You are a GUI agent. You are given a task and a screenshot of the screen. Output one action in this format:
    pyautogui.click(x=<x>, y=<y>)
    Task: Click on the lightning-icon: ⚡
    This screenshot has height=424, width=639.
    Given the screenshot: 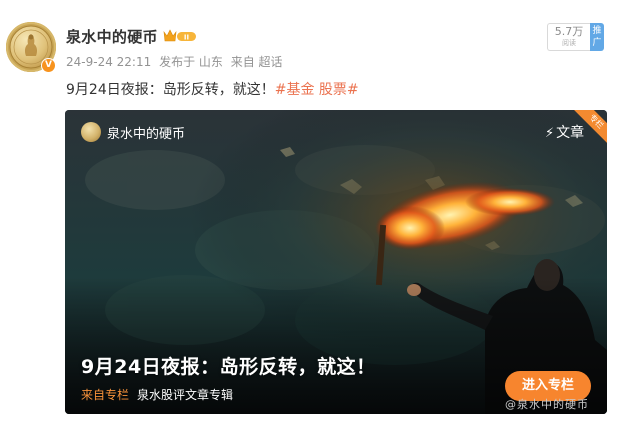 What is the action you would take?
    pyautogui.click(x=550, y=133)
    